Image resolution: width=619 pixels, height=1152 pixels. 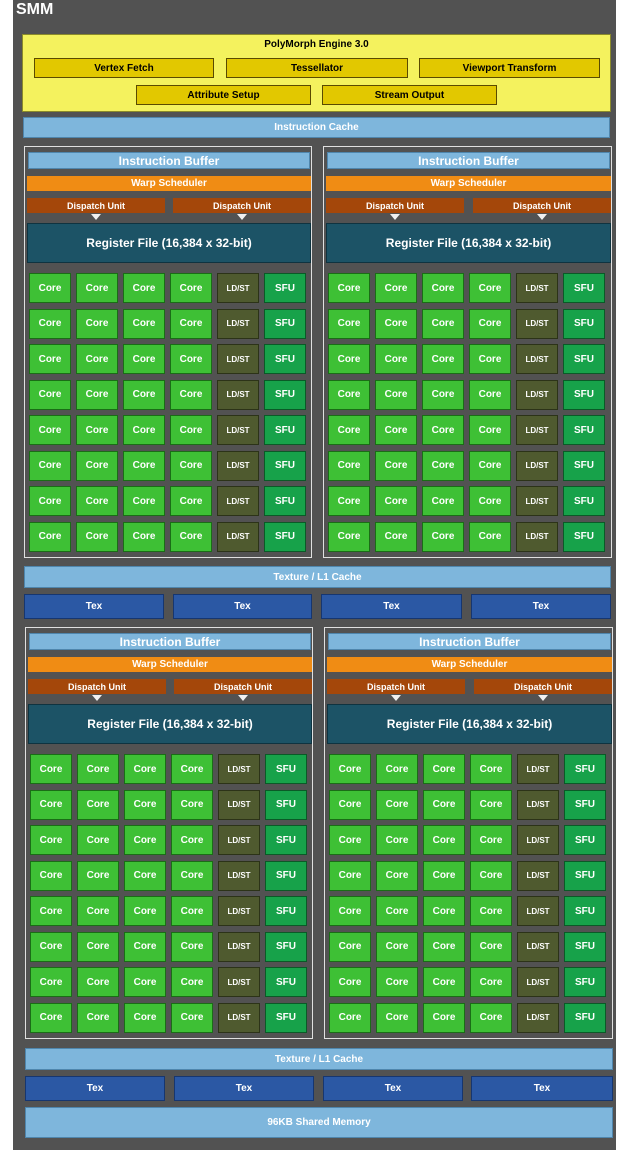 I want to click on stream-output-unit: Stream Output, so click(x=409, y=95).